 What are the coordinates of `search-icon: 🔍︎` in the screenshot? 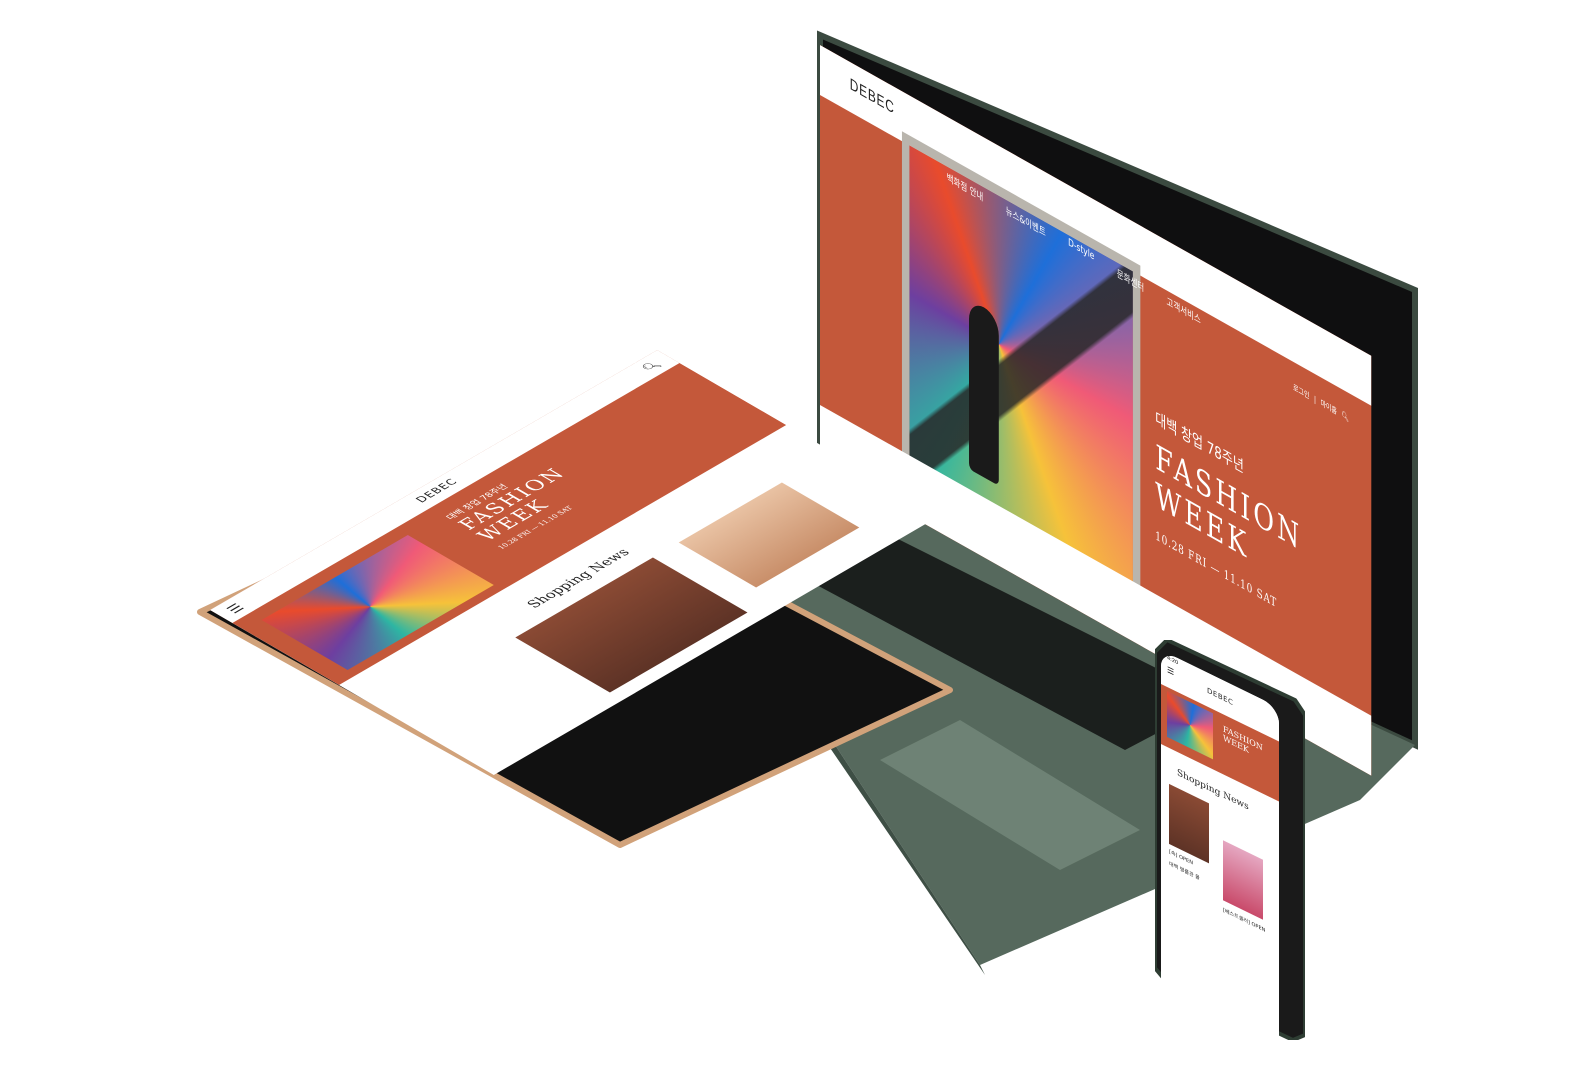 It's located at (651, 366).